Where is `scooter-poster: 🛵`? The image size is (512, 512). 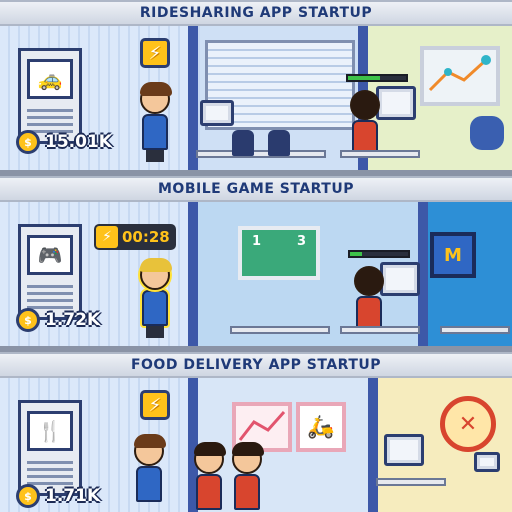 scooter-poster: 🛵 is located at coordinates (321, 427).